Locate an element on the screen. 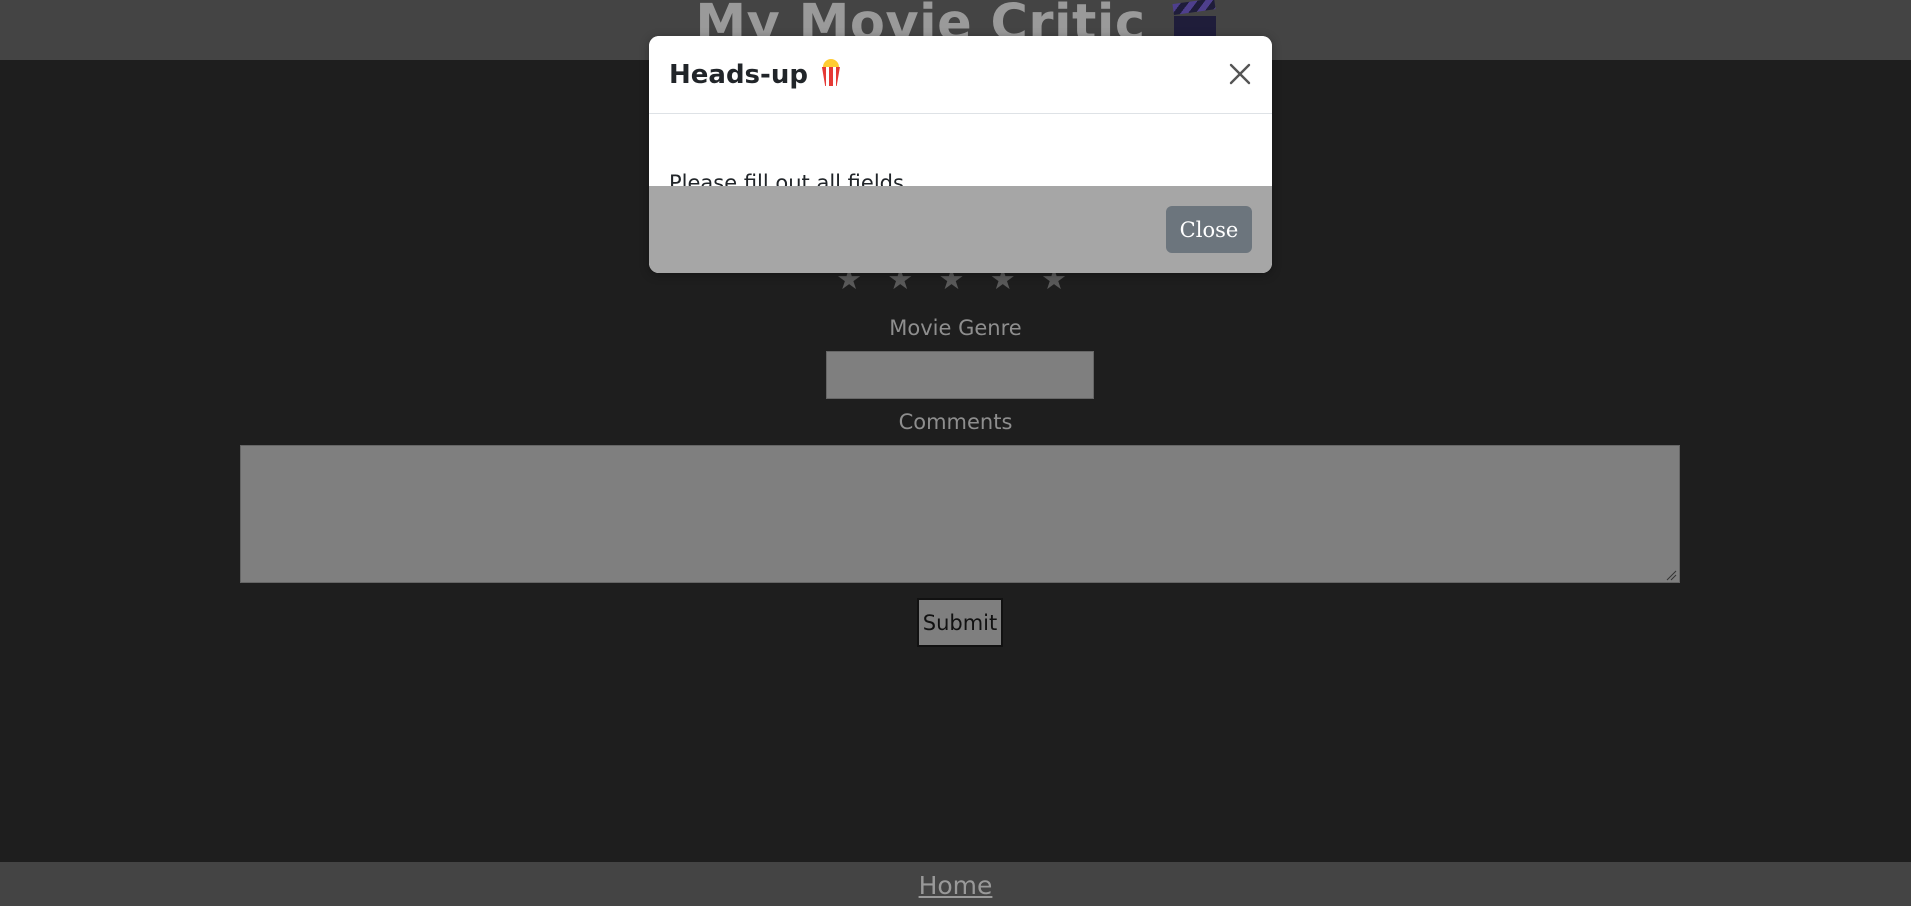 The image size is (1911, 906). close-button: Close is located at coordinates (1209, 229).